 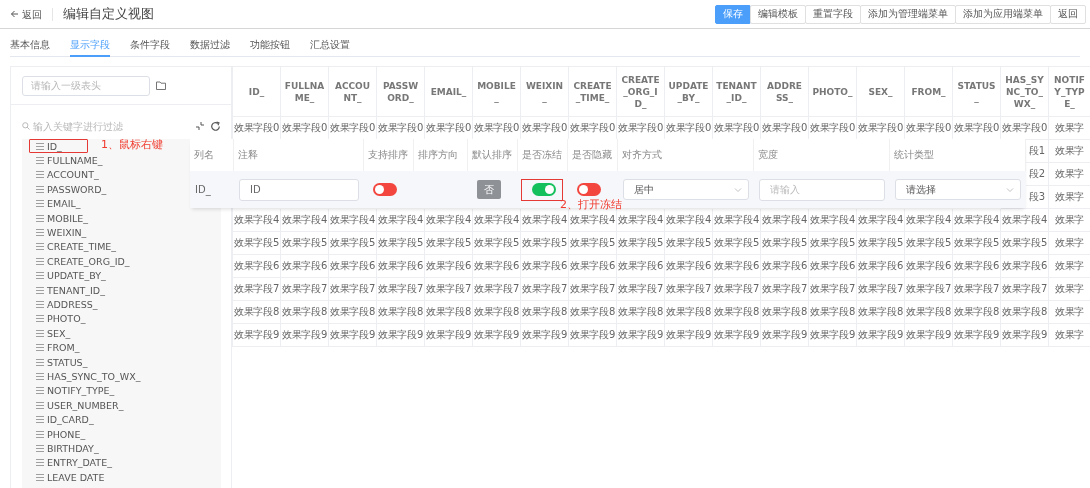 What do you see at coordinates (686, 189) in the screenshot?
I see `select-field: 居中` at bounding box center [686, 189].